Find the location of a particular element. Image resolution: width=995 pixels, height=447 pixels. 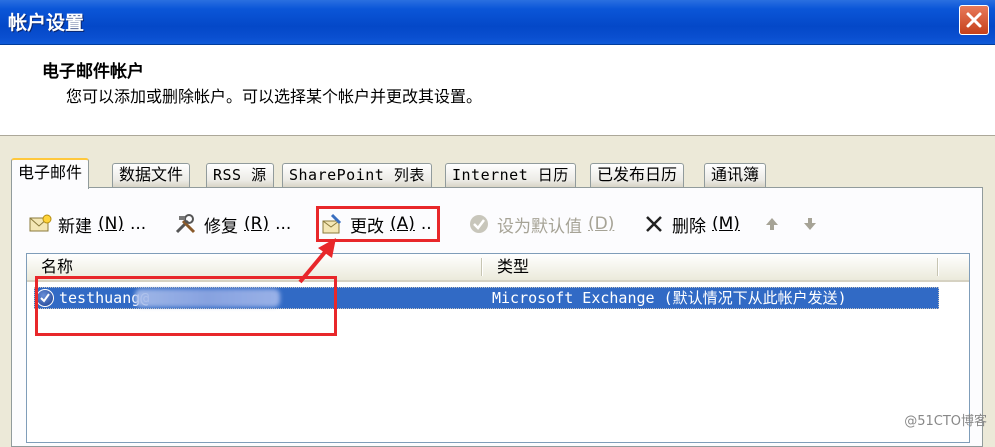

title-bar: 帐户设置 is located at coordinates (497, 22).